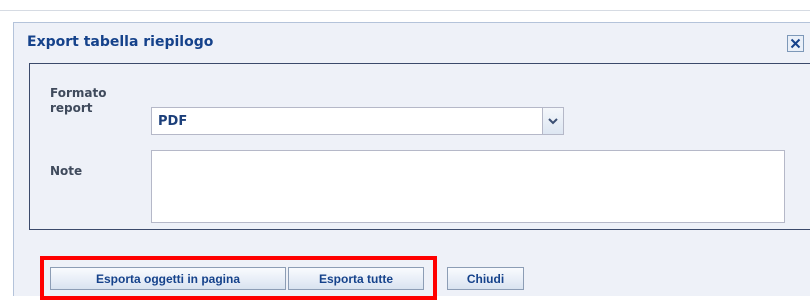  I want to click on format-select: PDF, so click(357, 121).